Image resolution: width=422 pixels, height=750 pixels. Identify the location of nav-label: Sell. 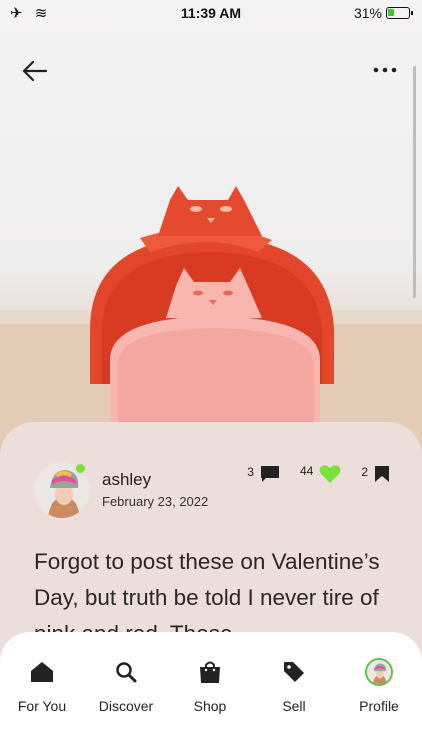
(294, 706).